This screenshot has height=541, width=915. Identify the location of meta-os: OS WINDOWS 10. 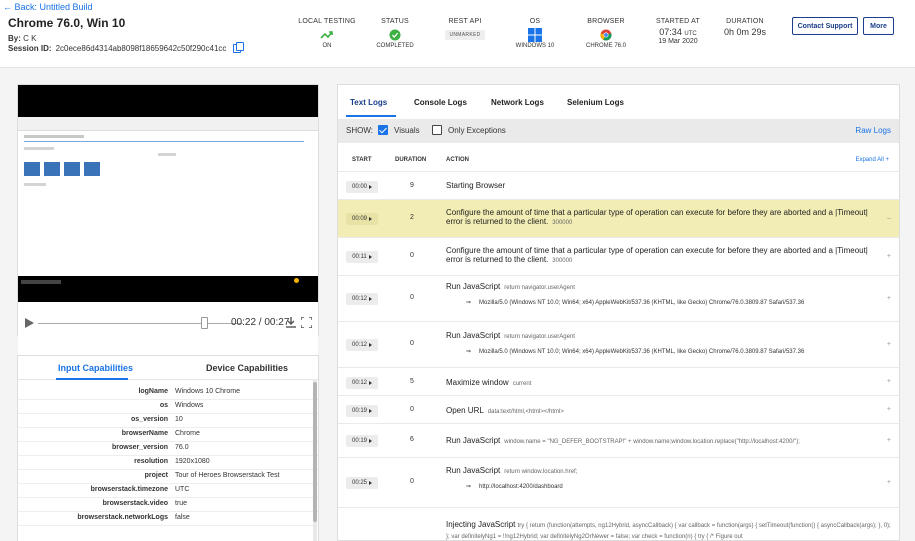
(535, 33).